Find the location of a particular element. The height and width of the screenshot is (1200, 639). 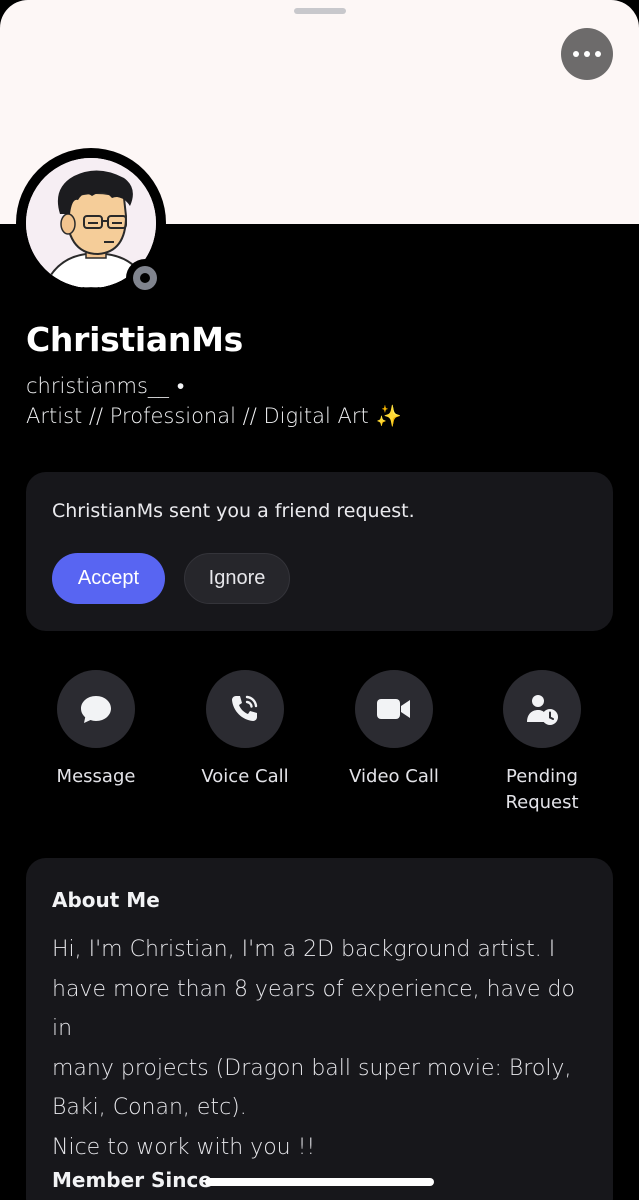

username-line: christianms__ • is located at coordinates (105, 386).